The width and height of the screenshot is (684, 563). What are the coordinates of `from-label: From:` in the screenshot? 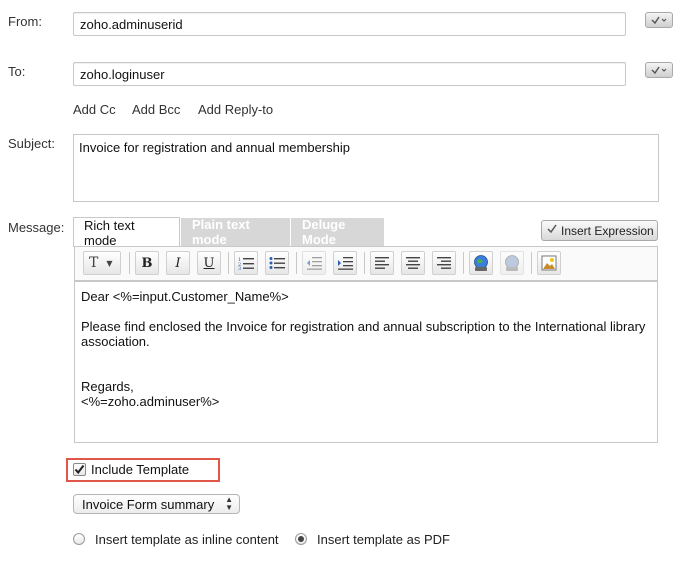 It's located at (25, 21).